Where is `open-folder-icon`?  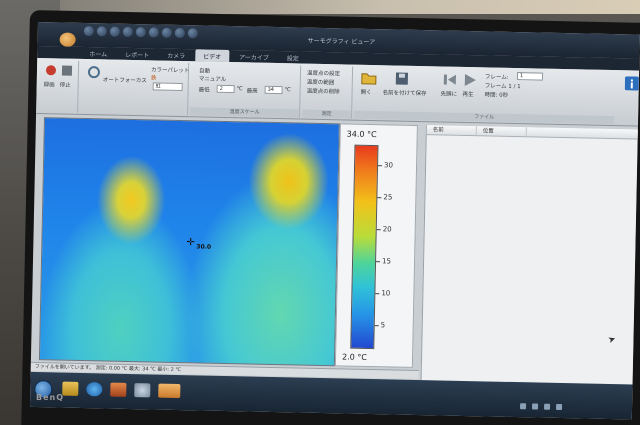
open-folder-icon is located at coordinates (369, 78).